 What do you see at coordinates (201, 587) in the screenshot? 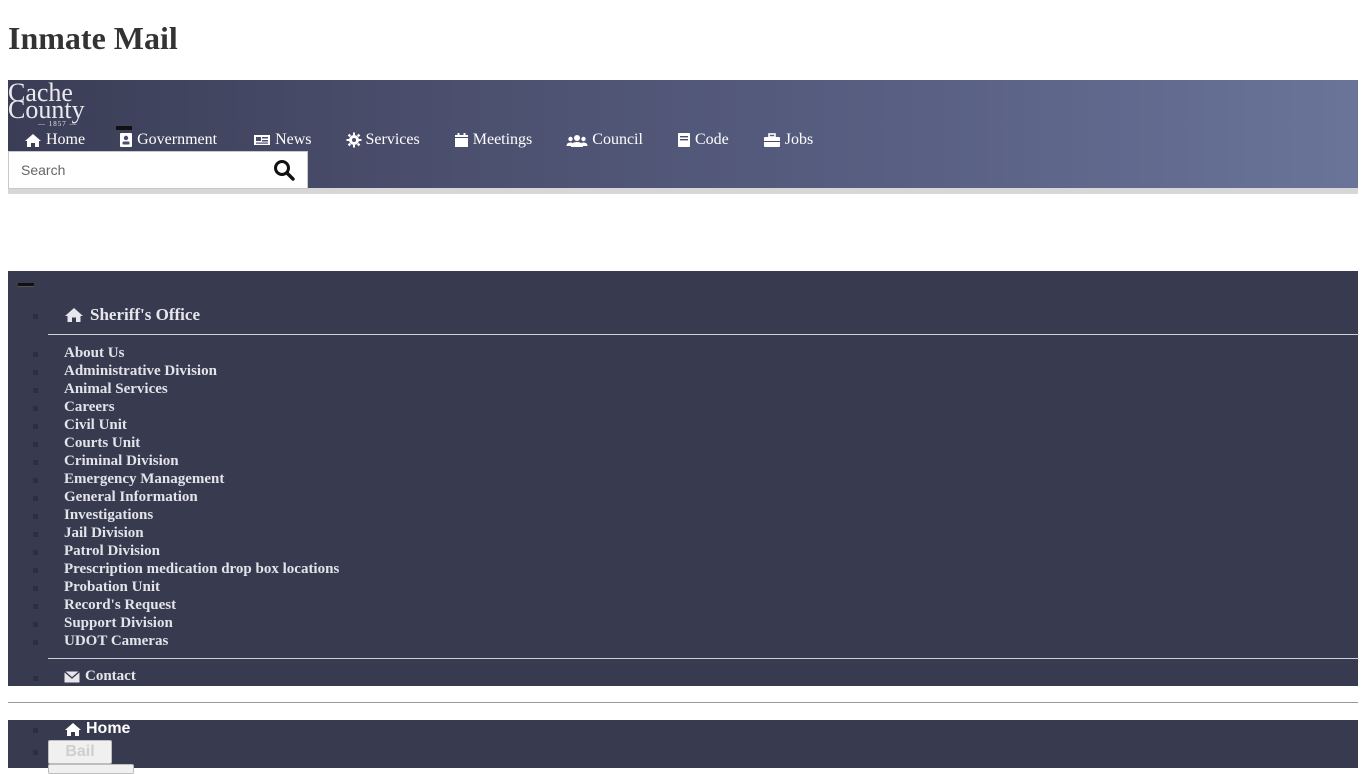
I see `sidebar-link-probation-unit: Probation Unit` at bounding box center [201, 587].